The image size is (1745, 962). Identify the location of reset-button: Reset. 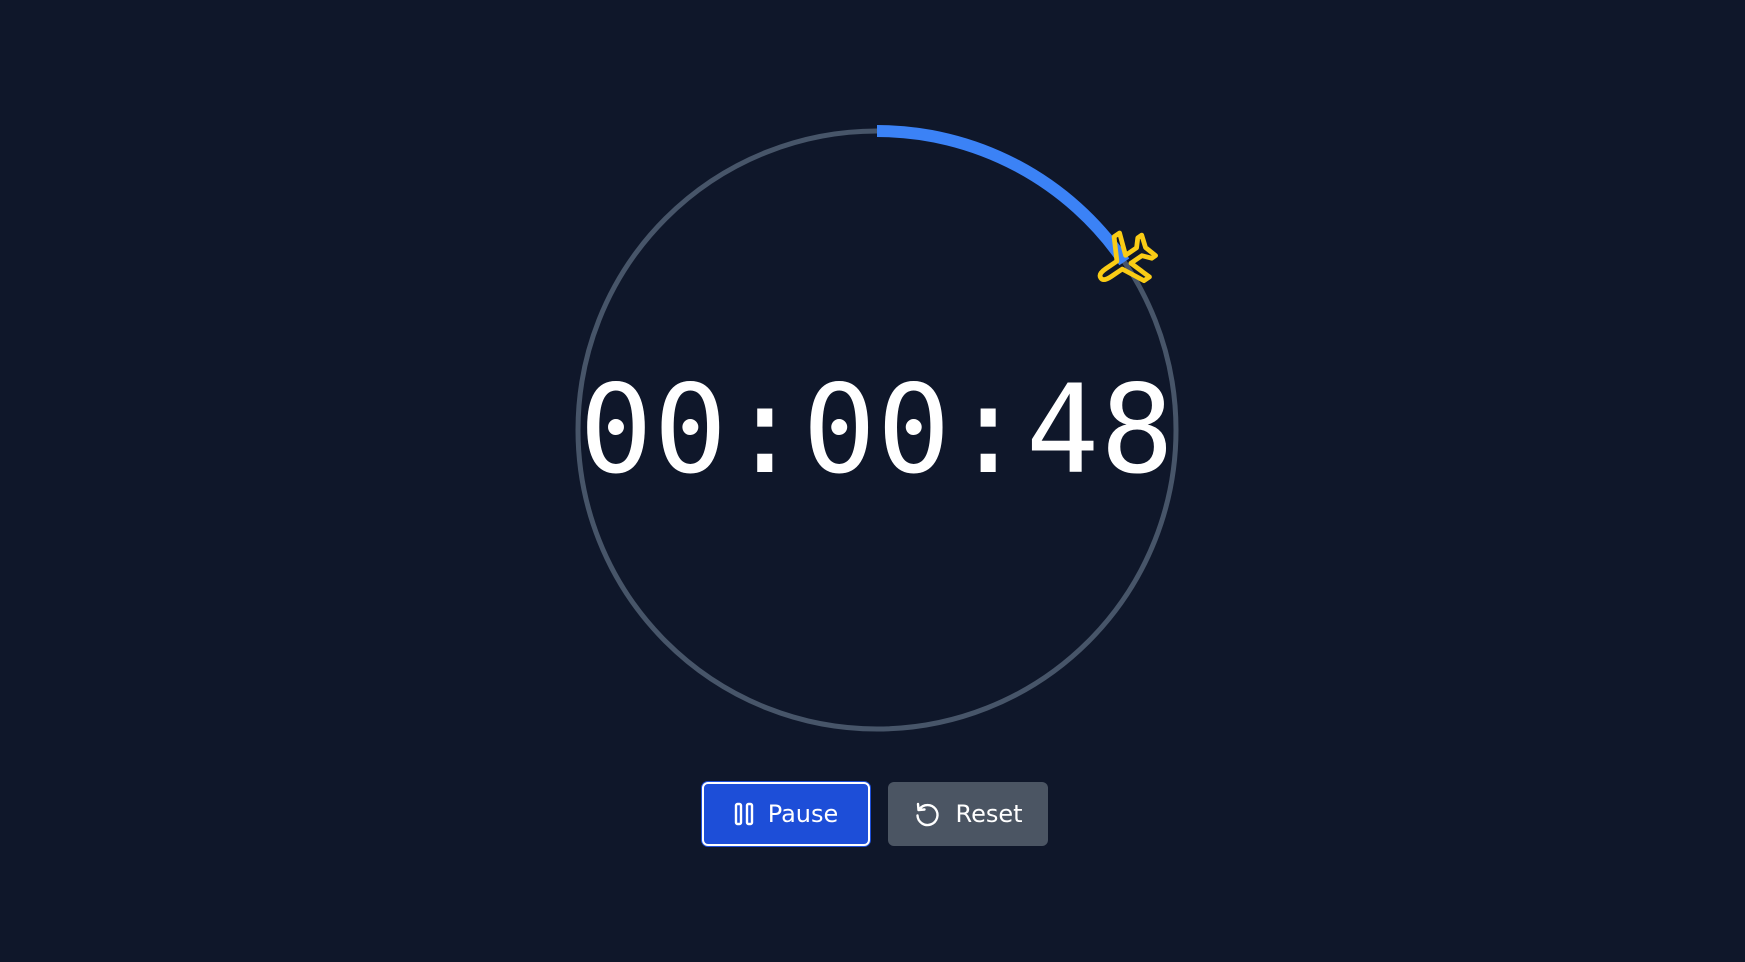
(968, 814).